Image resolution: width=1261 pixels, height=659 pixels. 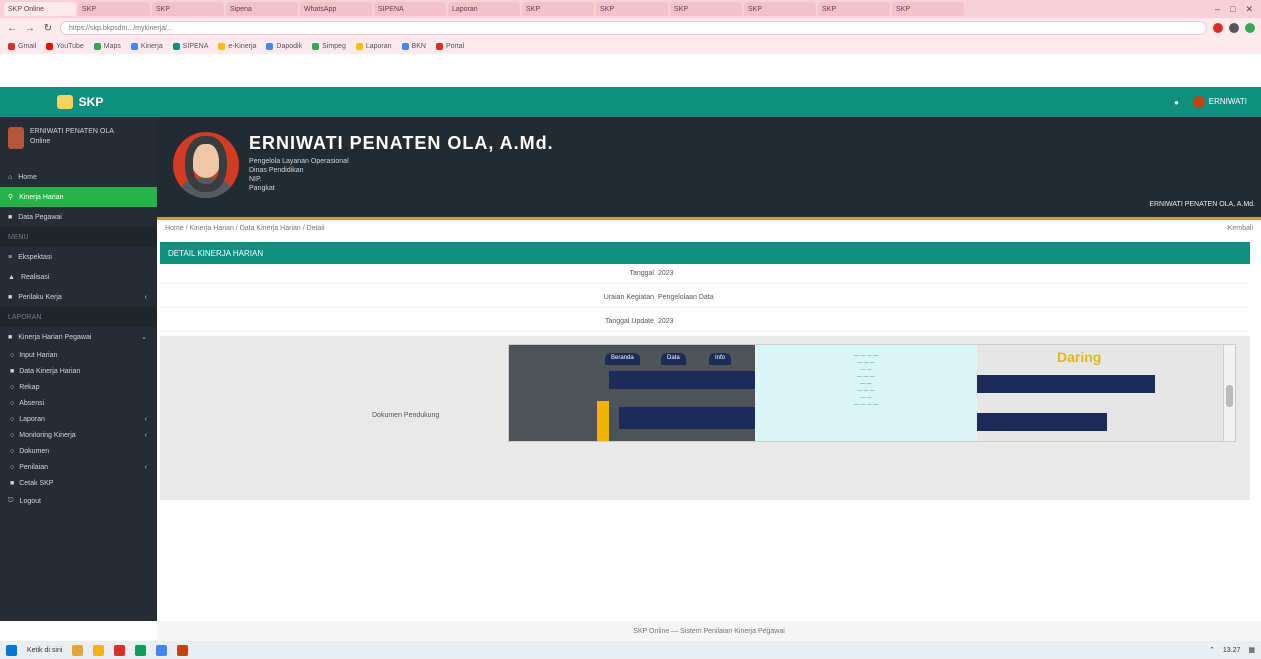 I want to click on user-menu: ERNIWATI, so click(x=1219, y=102).